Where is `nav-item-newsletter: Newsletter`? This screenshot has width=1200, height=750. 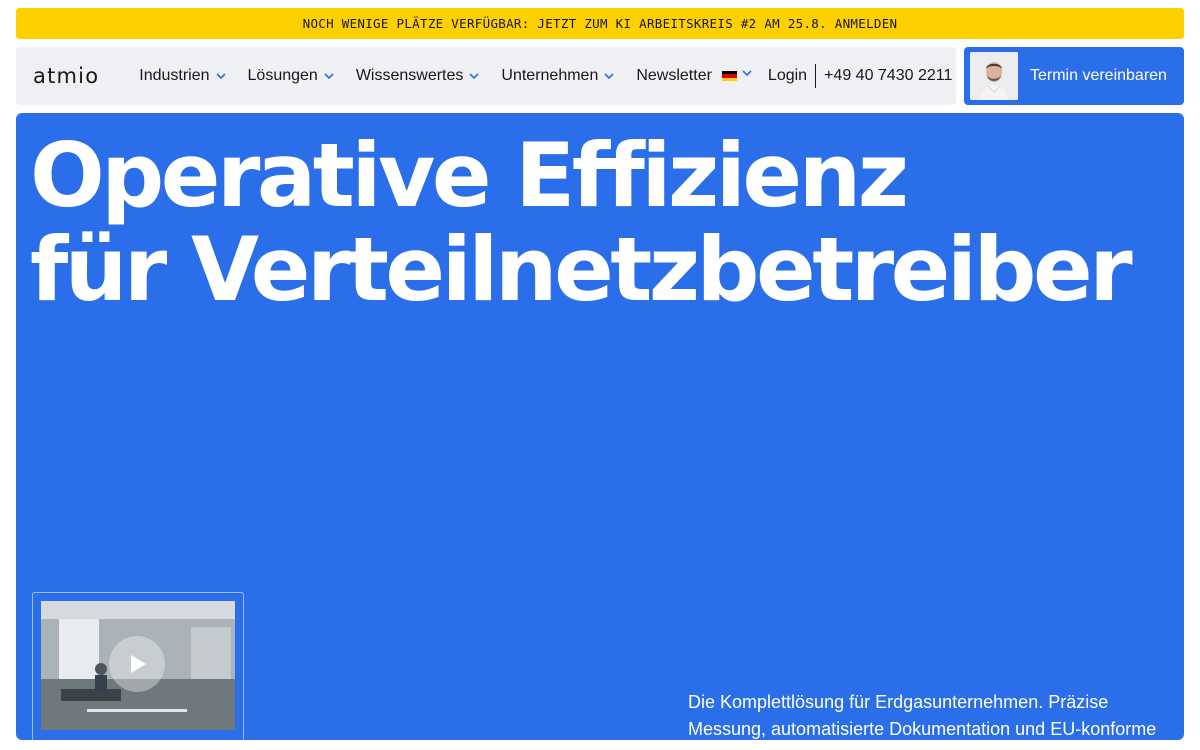 nav-item-newsletter: Newsletter is located at coordinates (674, 76).